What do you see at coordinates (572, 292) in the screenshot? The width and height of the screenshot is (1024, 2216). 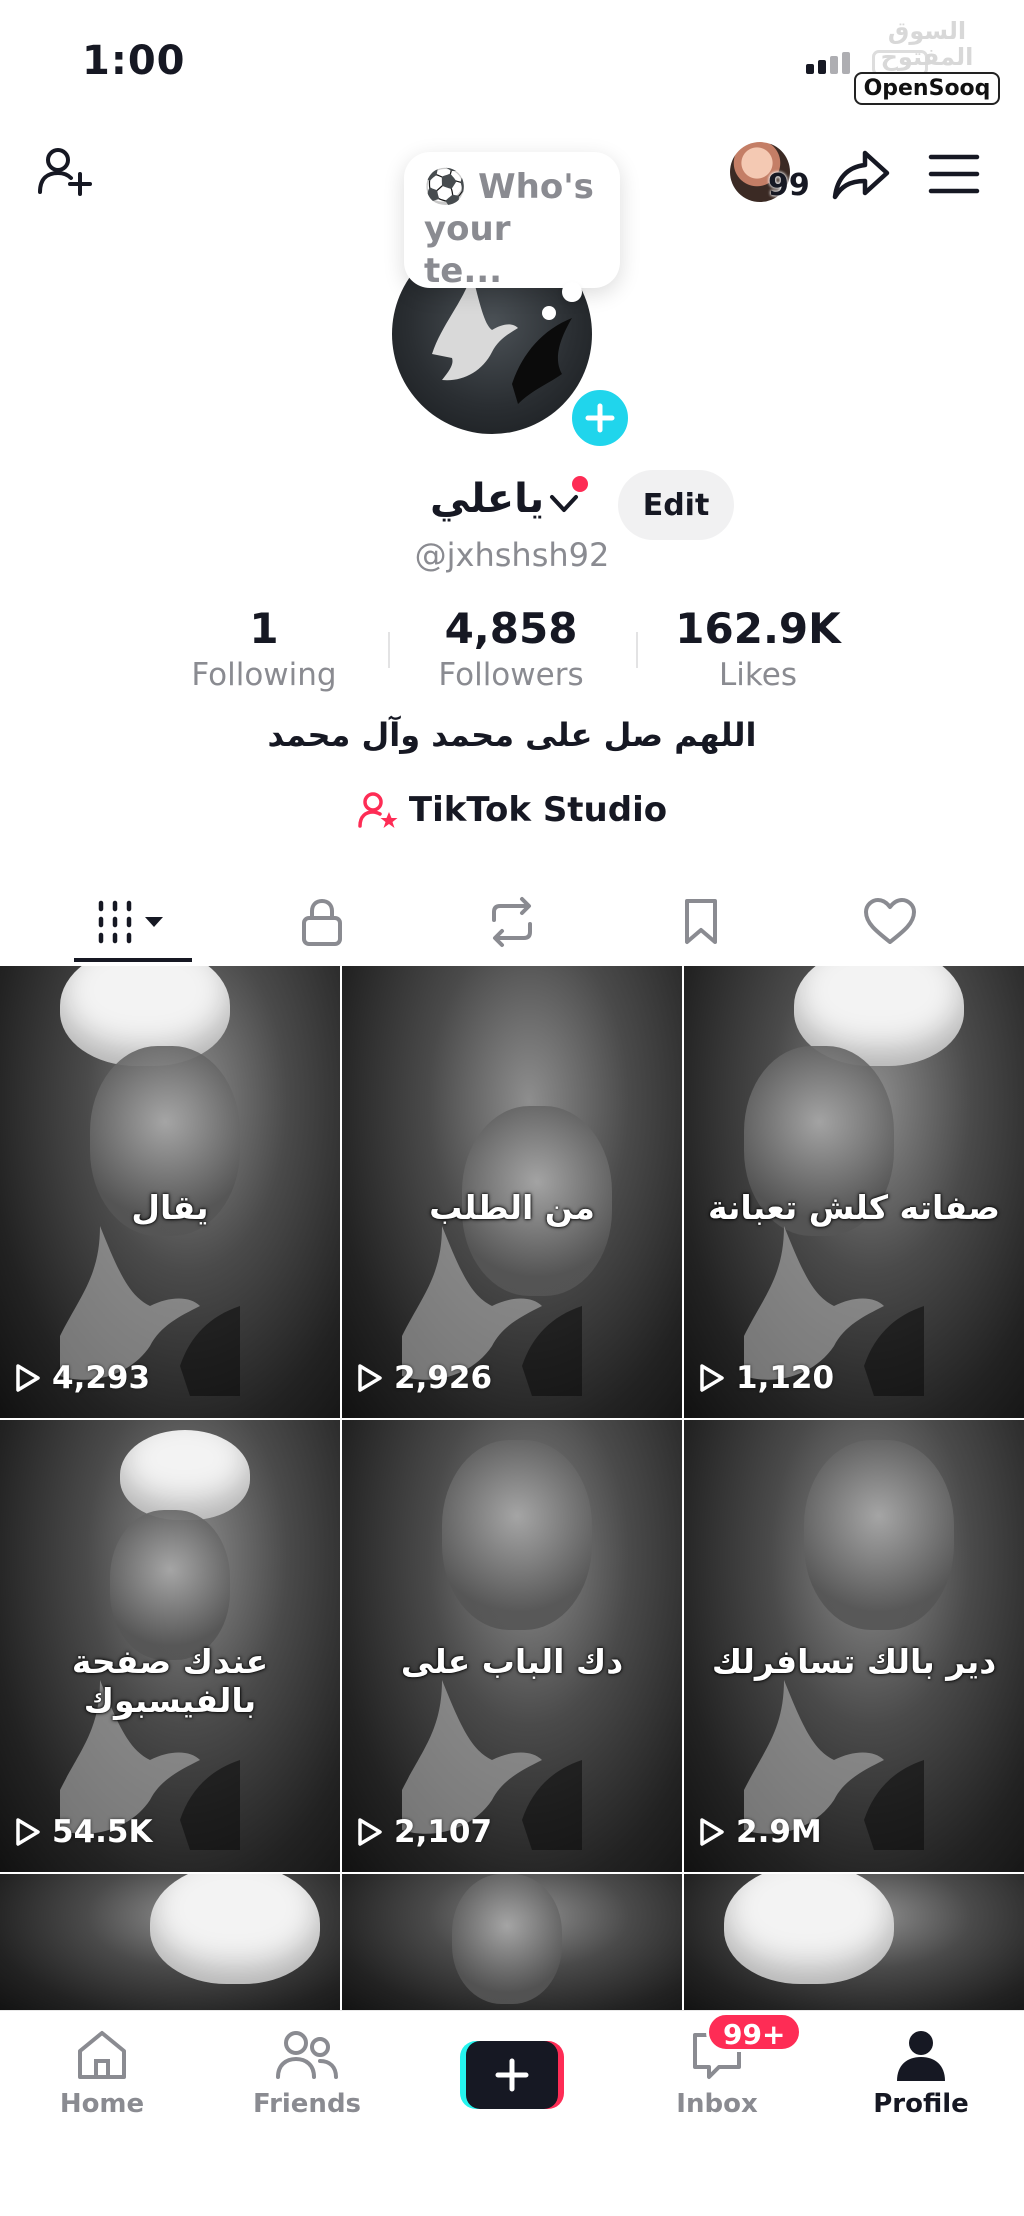 I see `bubble-tail-dot` at bounding box center [572, 292].